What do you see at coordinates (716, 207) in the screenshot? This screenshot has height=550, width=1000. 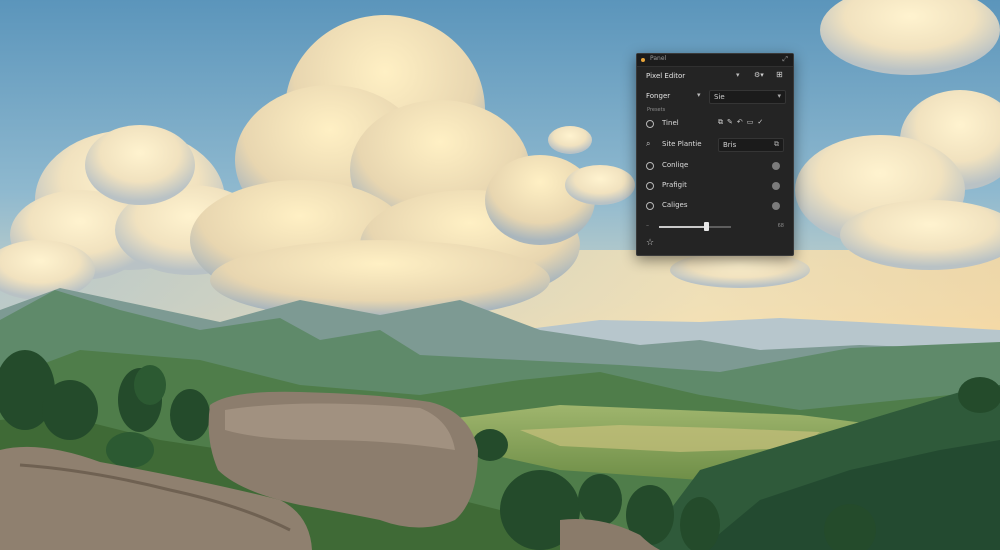 I see `list-item-caliges: Caliges` at bounding box center [716, 207].